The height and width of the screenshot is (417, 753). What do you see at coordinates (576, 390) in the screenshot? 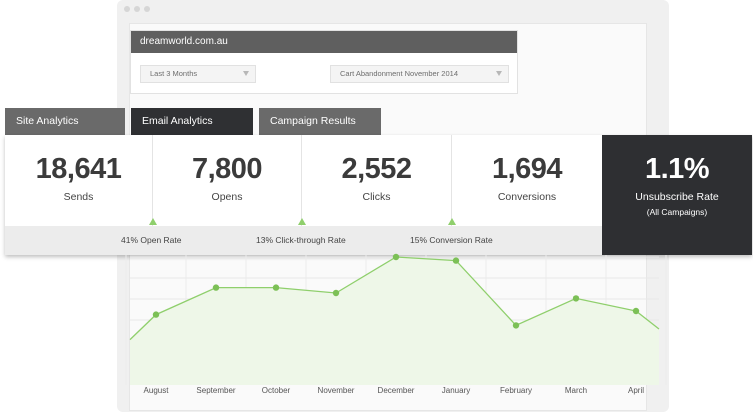
I see `month-label: March` at bounding box center [576, 390].